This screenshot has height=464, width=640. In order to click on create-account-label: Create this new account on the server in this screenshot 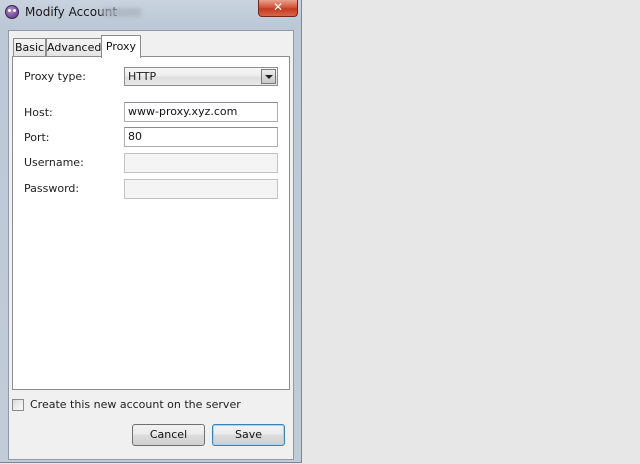, I will do `click(135, 404)`.